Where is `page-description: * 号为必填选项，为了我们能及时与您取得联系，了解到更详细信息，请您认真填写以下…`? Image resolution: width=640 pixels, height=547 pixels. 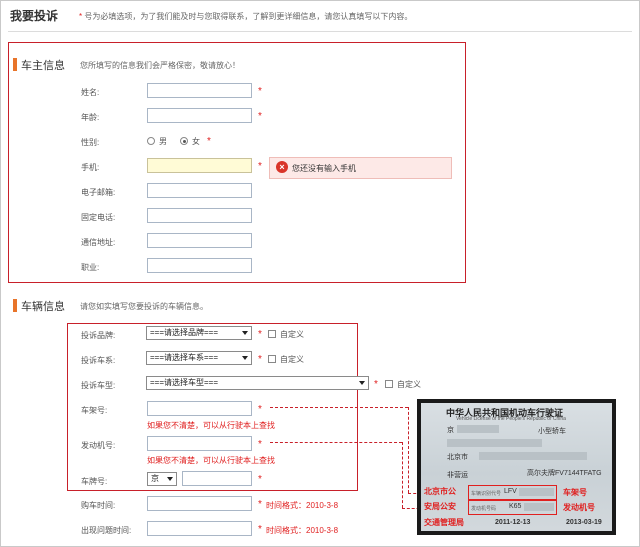
page-description: * 号为必填选项，为了我们能及时与您取得联系，了解到更详细信息，请您认真填写以下… is located at coordinates (245, 16).